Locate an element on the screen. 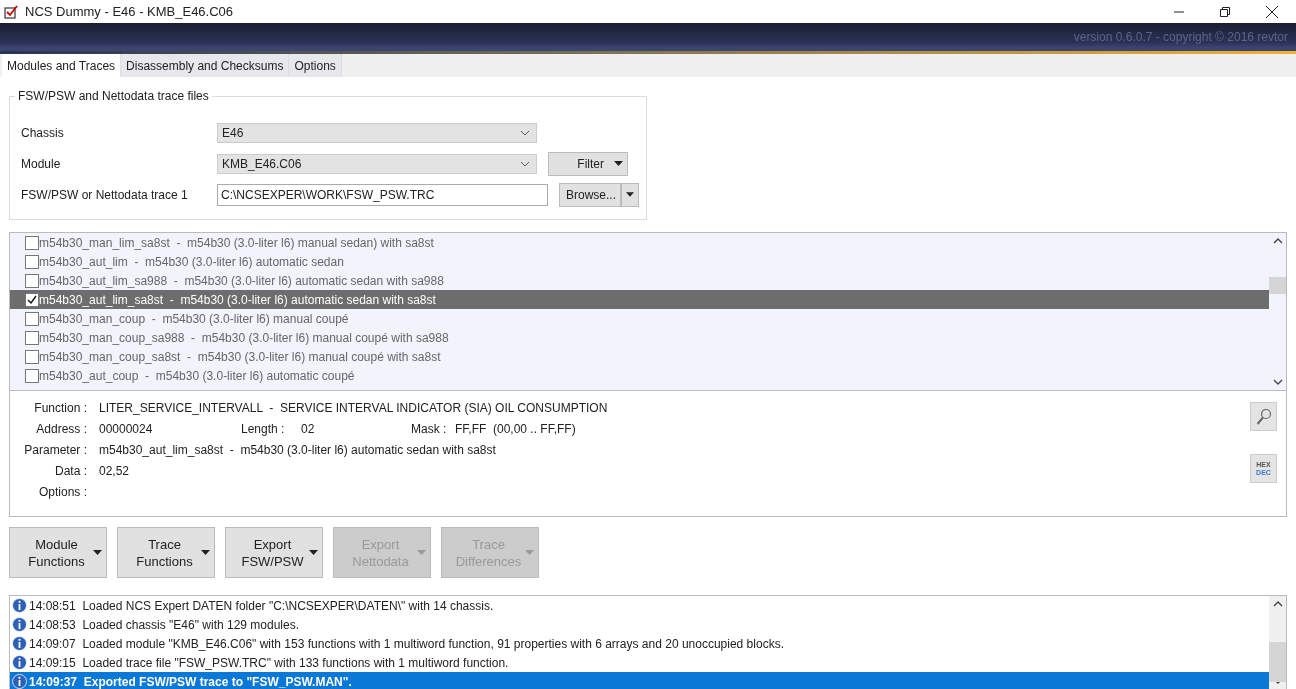 This screenshot has height=689, width=1296. restore-icon is located at coordinates (1225, 11).